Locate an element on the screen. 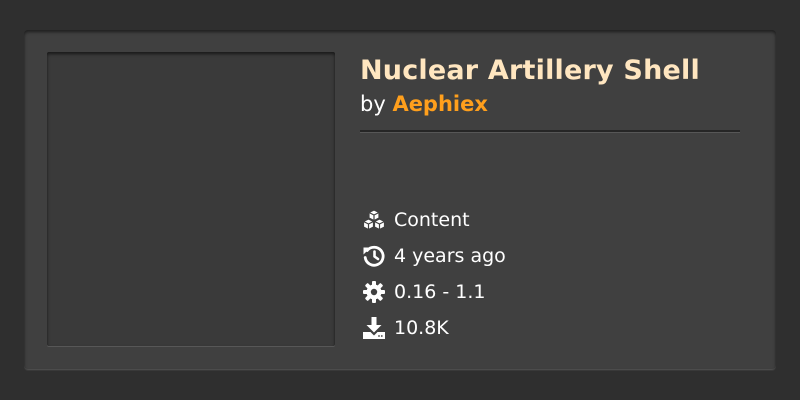 The width and height of the screenshot is (800, 400). history-icon is located at coordinates (375, 256).